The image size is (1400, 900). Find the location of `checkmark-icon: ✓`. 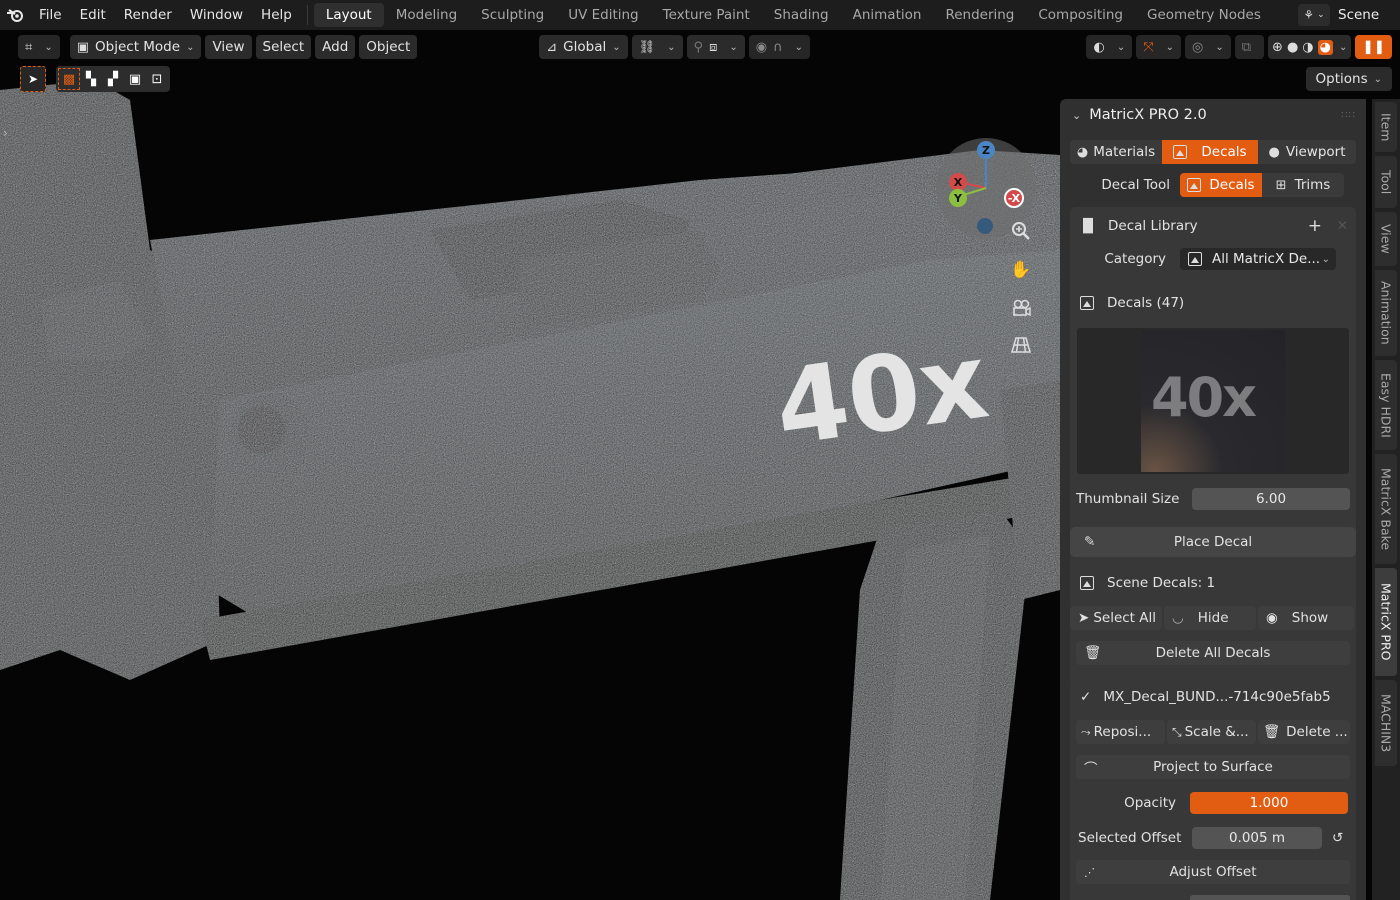

checkmark-icon: ✓ is located at coordinates (1085, 697).